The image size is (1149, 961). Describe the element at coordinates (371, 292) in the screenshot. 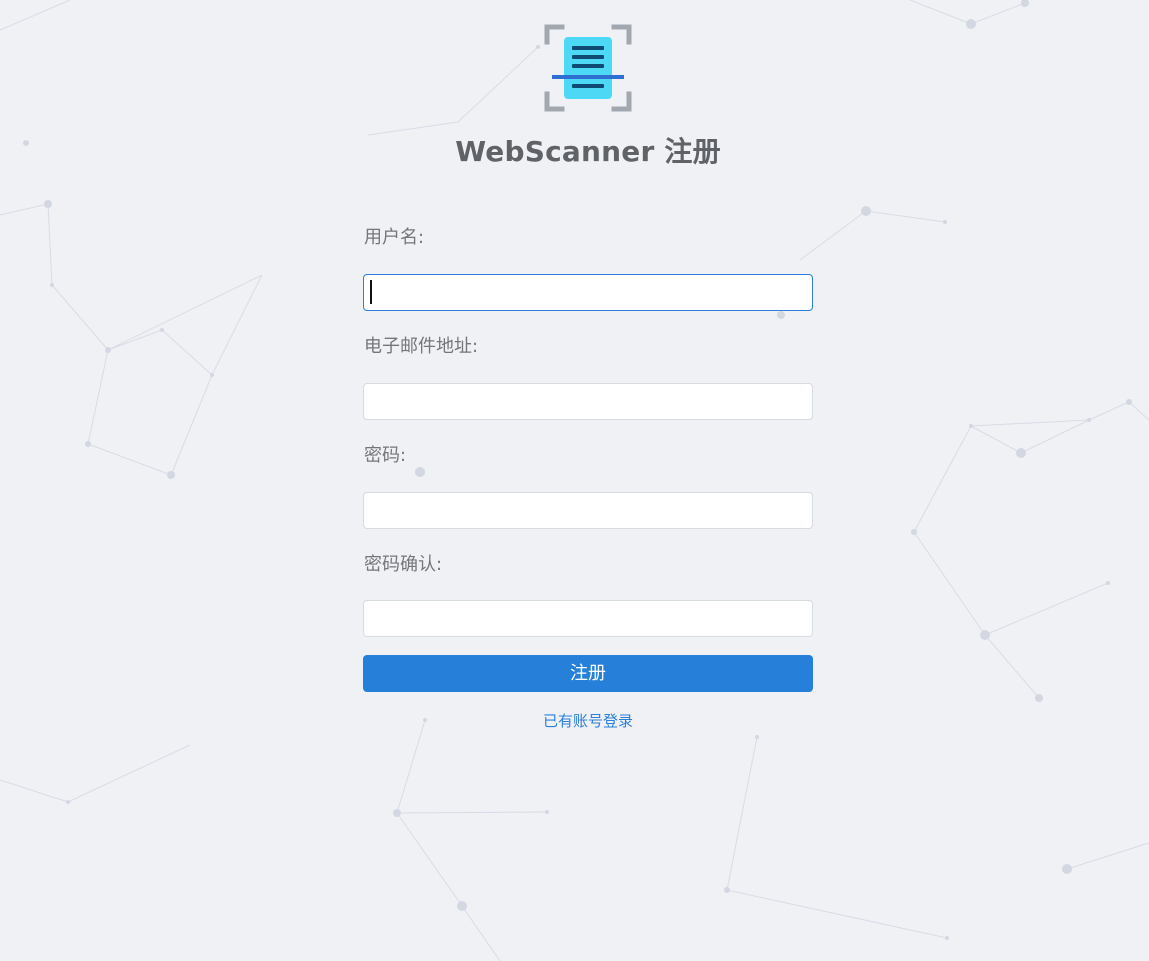

I see `text-caret` at that location.